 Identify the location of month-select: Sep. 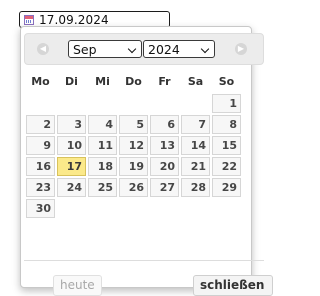
(105, 49).